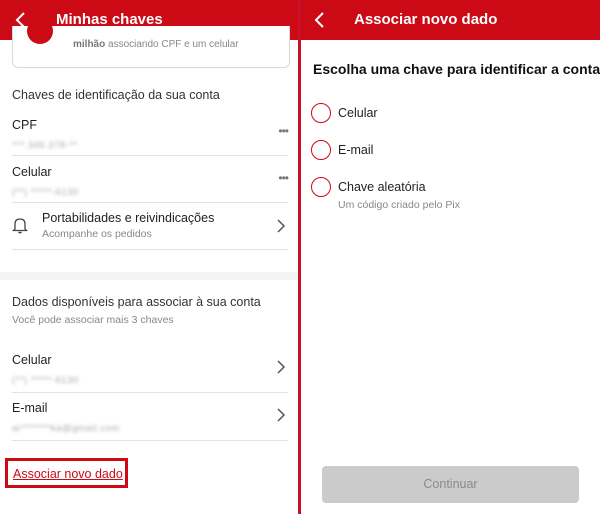  Describe the element at coordinates (40, 31) in the screenshot. I see `promo-icon` at that location.